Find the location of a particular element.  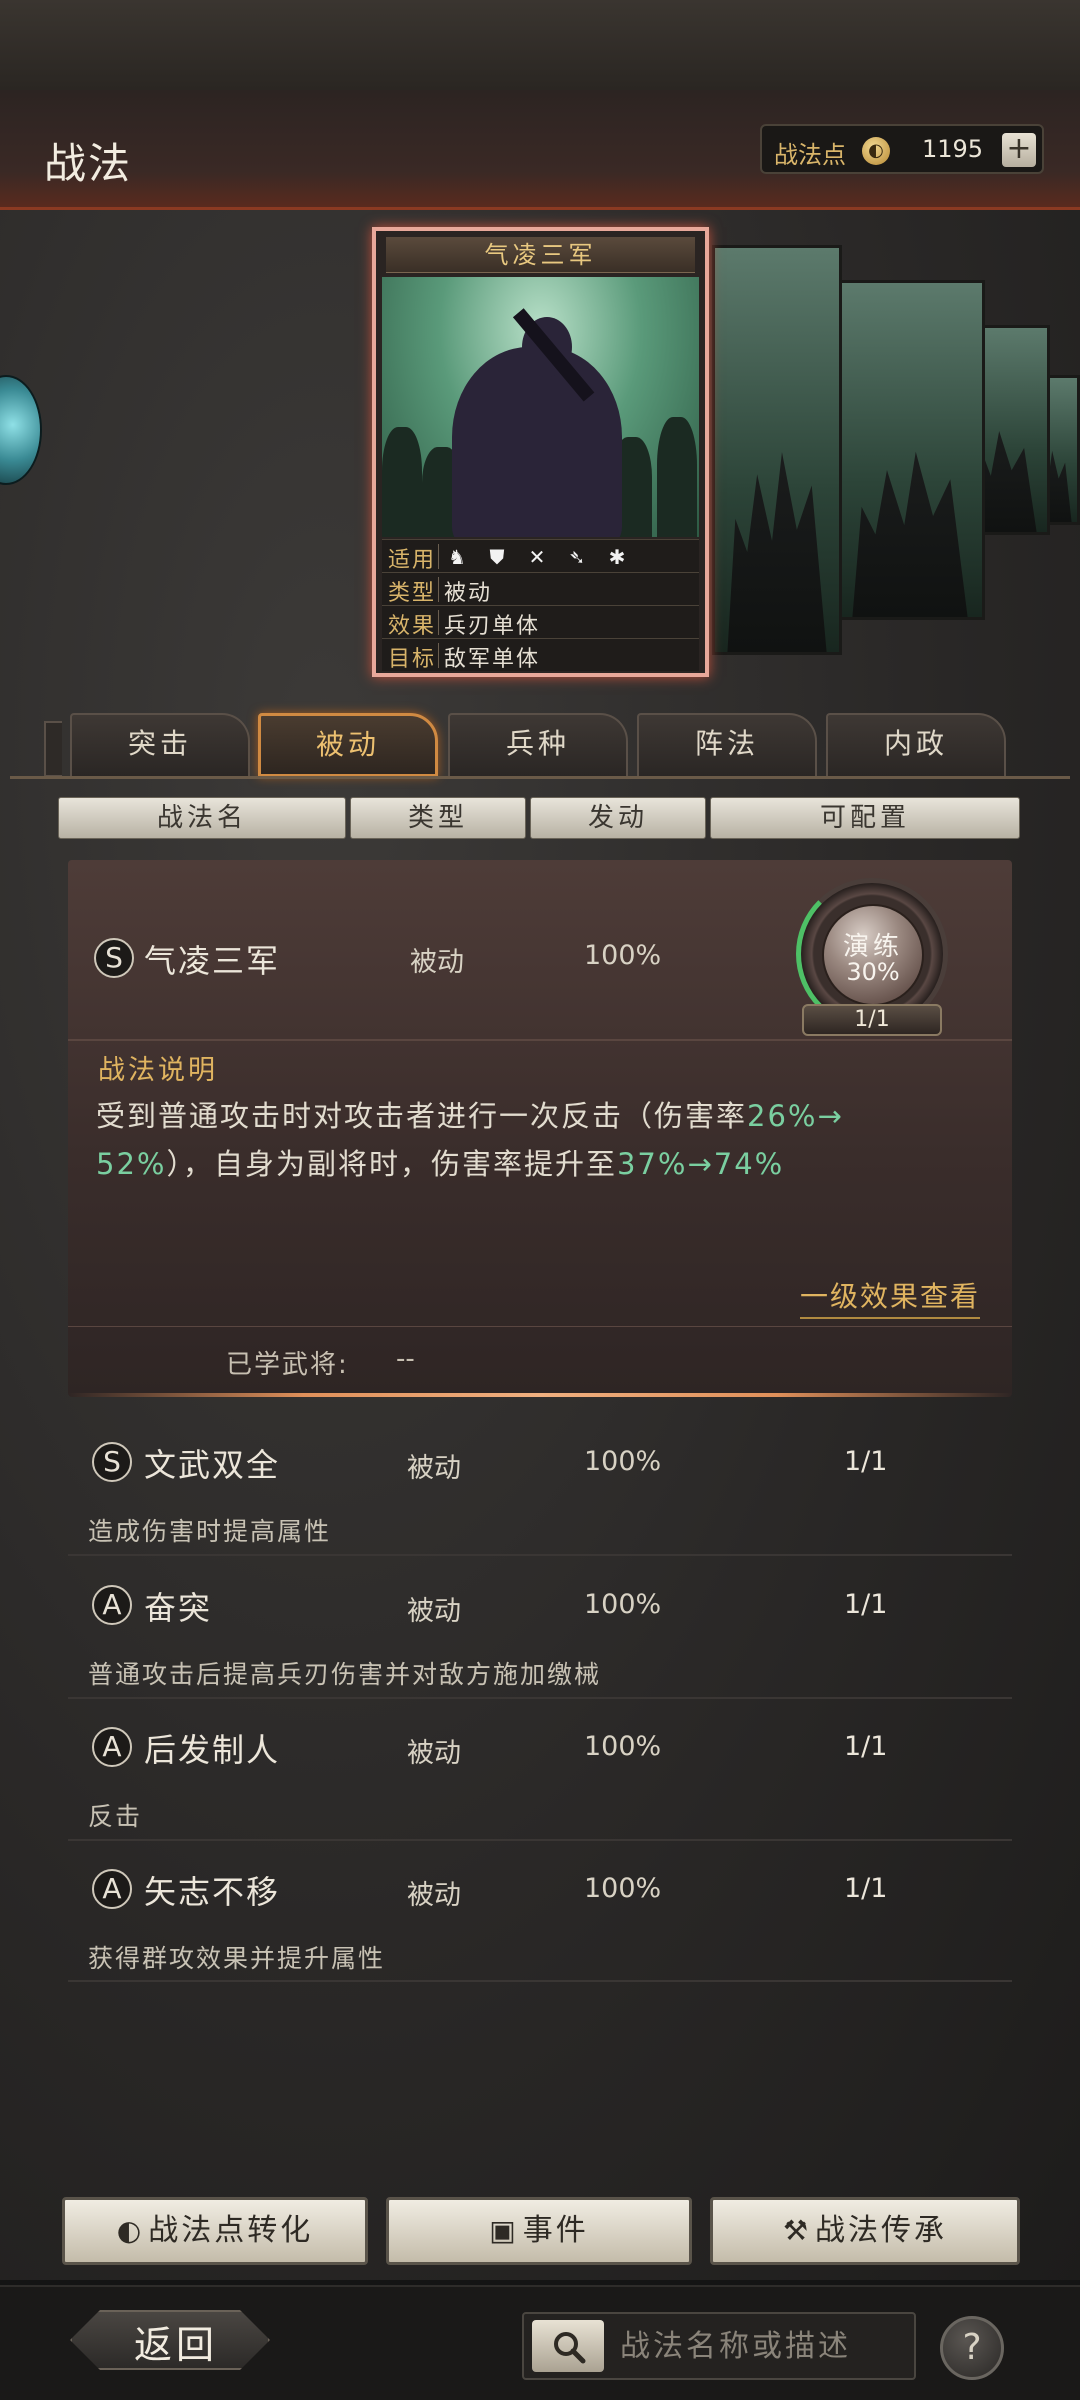

tactic-description: 反击 is located at coordinates (115, 1816).